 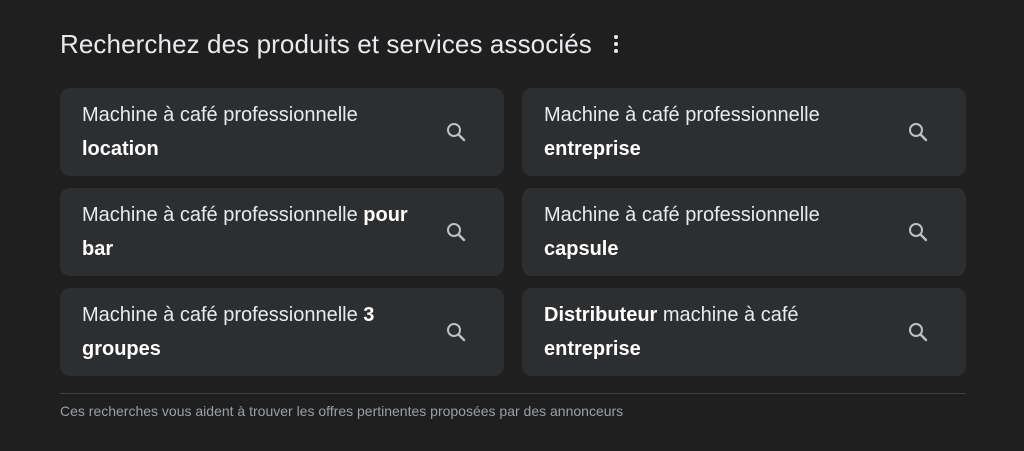 What do you see at coordinates (252, 232) in the screenshot?
I see `suggestion-text: Machine à café professionnelle pour bar` at bounding box center [252, 232].